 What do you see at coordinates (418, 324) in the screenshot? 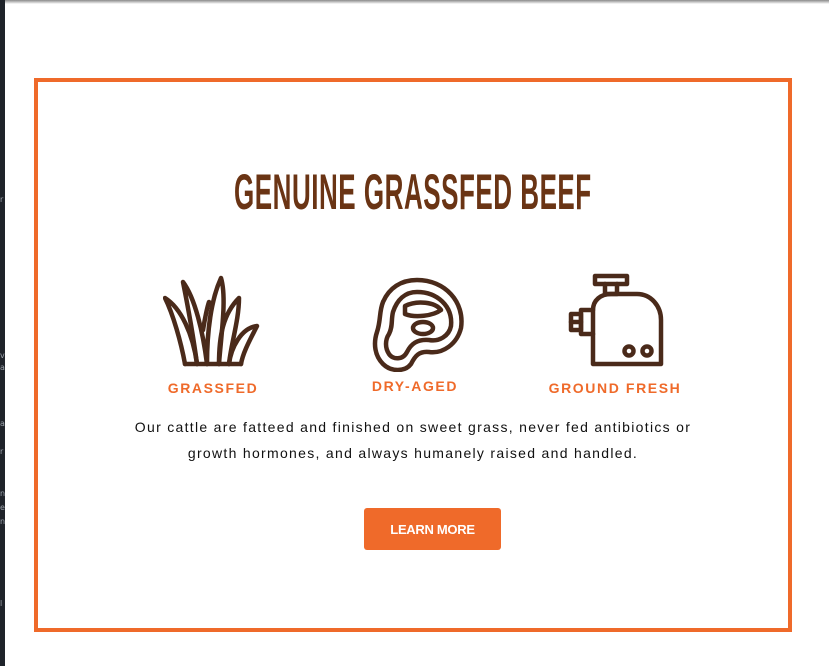
I see `steak-icon` at bounding box center [418, 324].